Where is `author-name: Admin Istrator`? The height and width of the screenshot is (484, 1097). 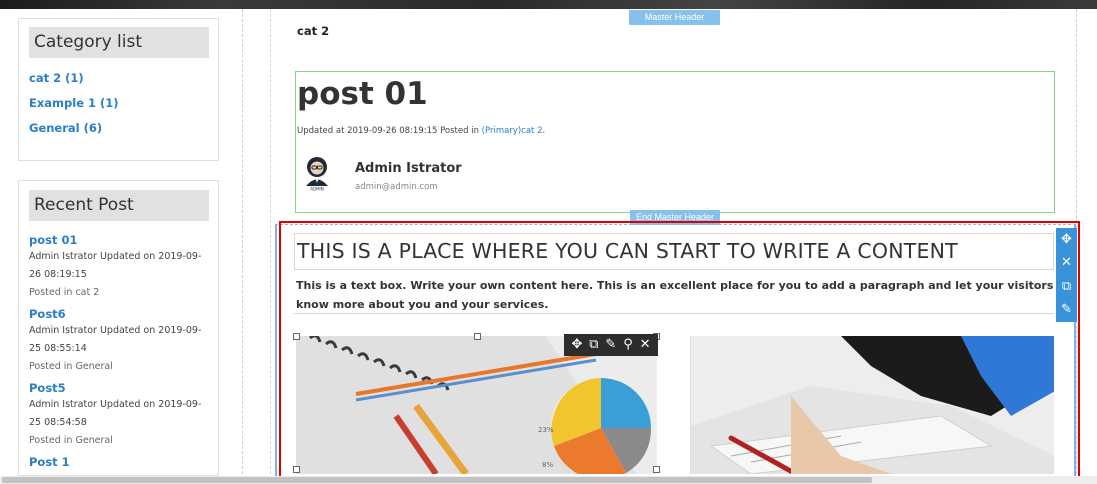 author-name: Admin Istrator is located at coordinates (408, 168).